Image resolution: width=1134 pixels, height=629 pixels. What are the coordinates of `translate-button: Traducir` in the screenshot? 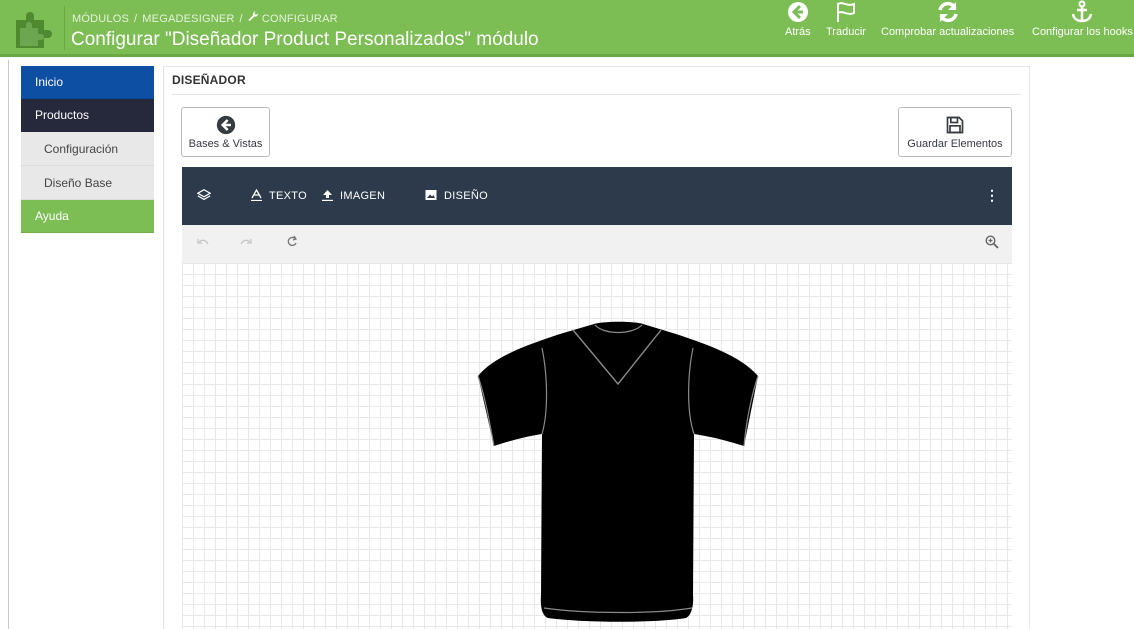 It's located at (846, 19).